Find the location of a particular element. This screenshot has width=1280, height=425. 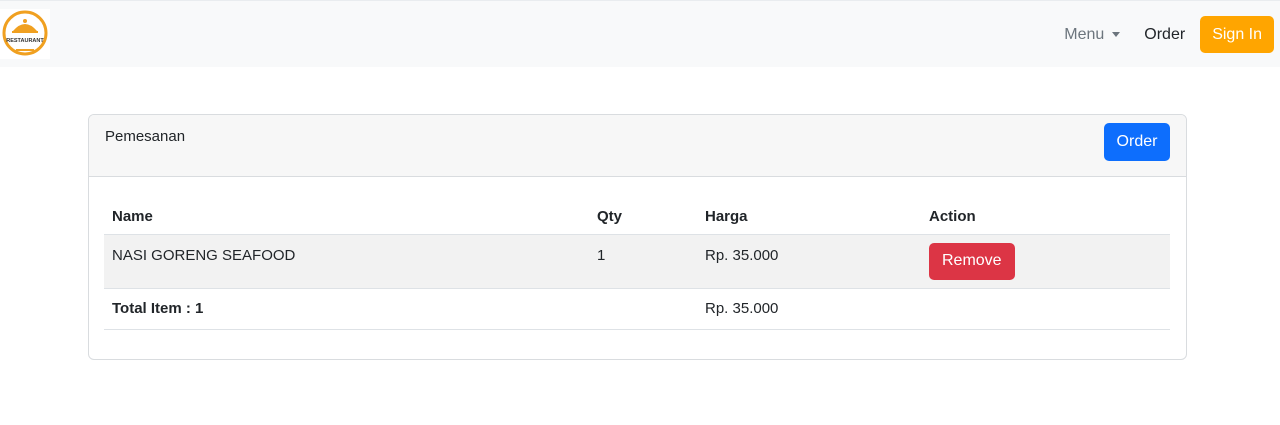

table-header-row: Name Qty Harga Action is located at coordinates (637, 217).